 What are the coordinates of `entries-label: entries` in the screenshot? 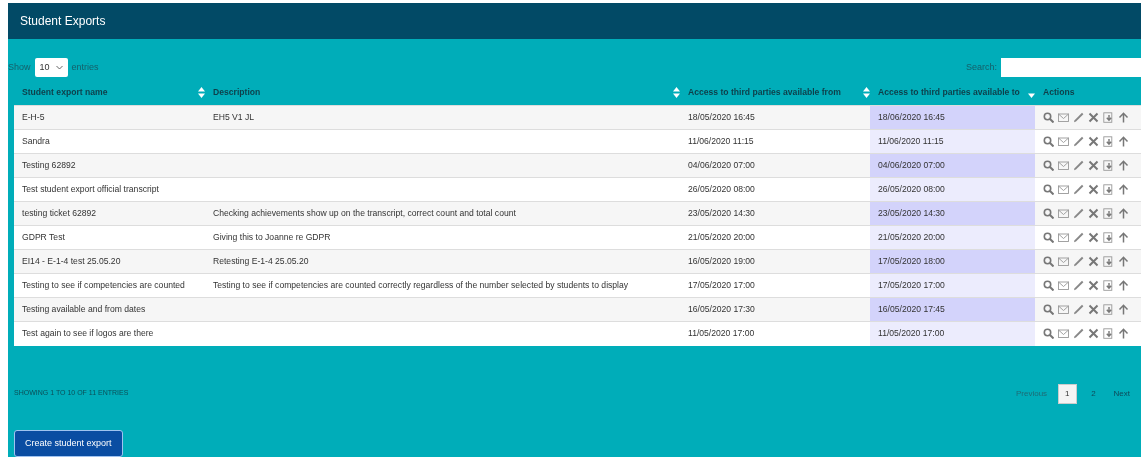 It's located at (85, 67).